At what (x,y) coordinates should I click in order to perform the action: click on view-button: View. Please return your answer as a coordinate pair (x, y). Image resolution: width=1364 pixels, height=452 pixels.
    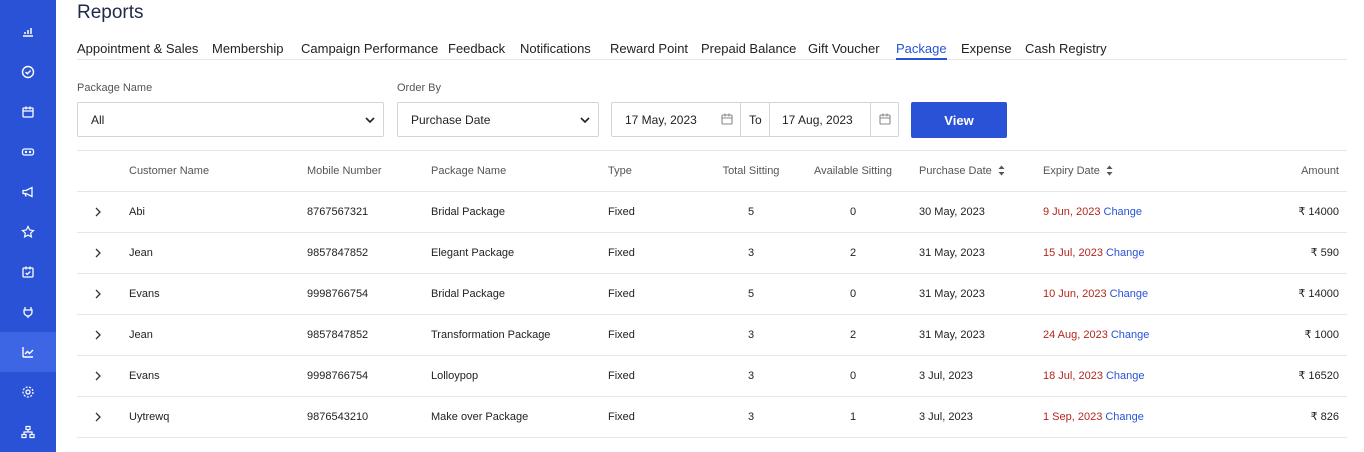
    Looking at the image, I should click on (959, 120).